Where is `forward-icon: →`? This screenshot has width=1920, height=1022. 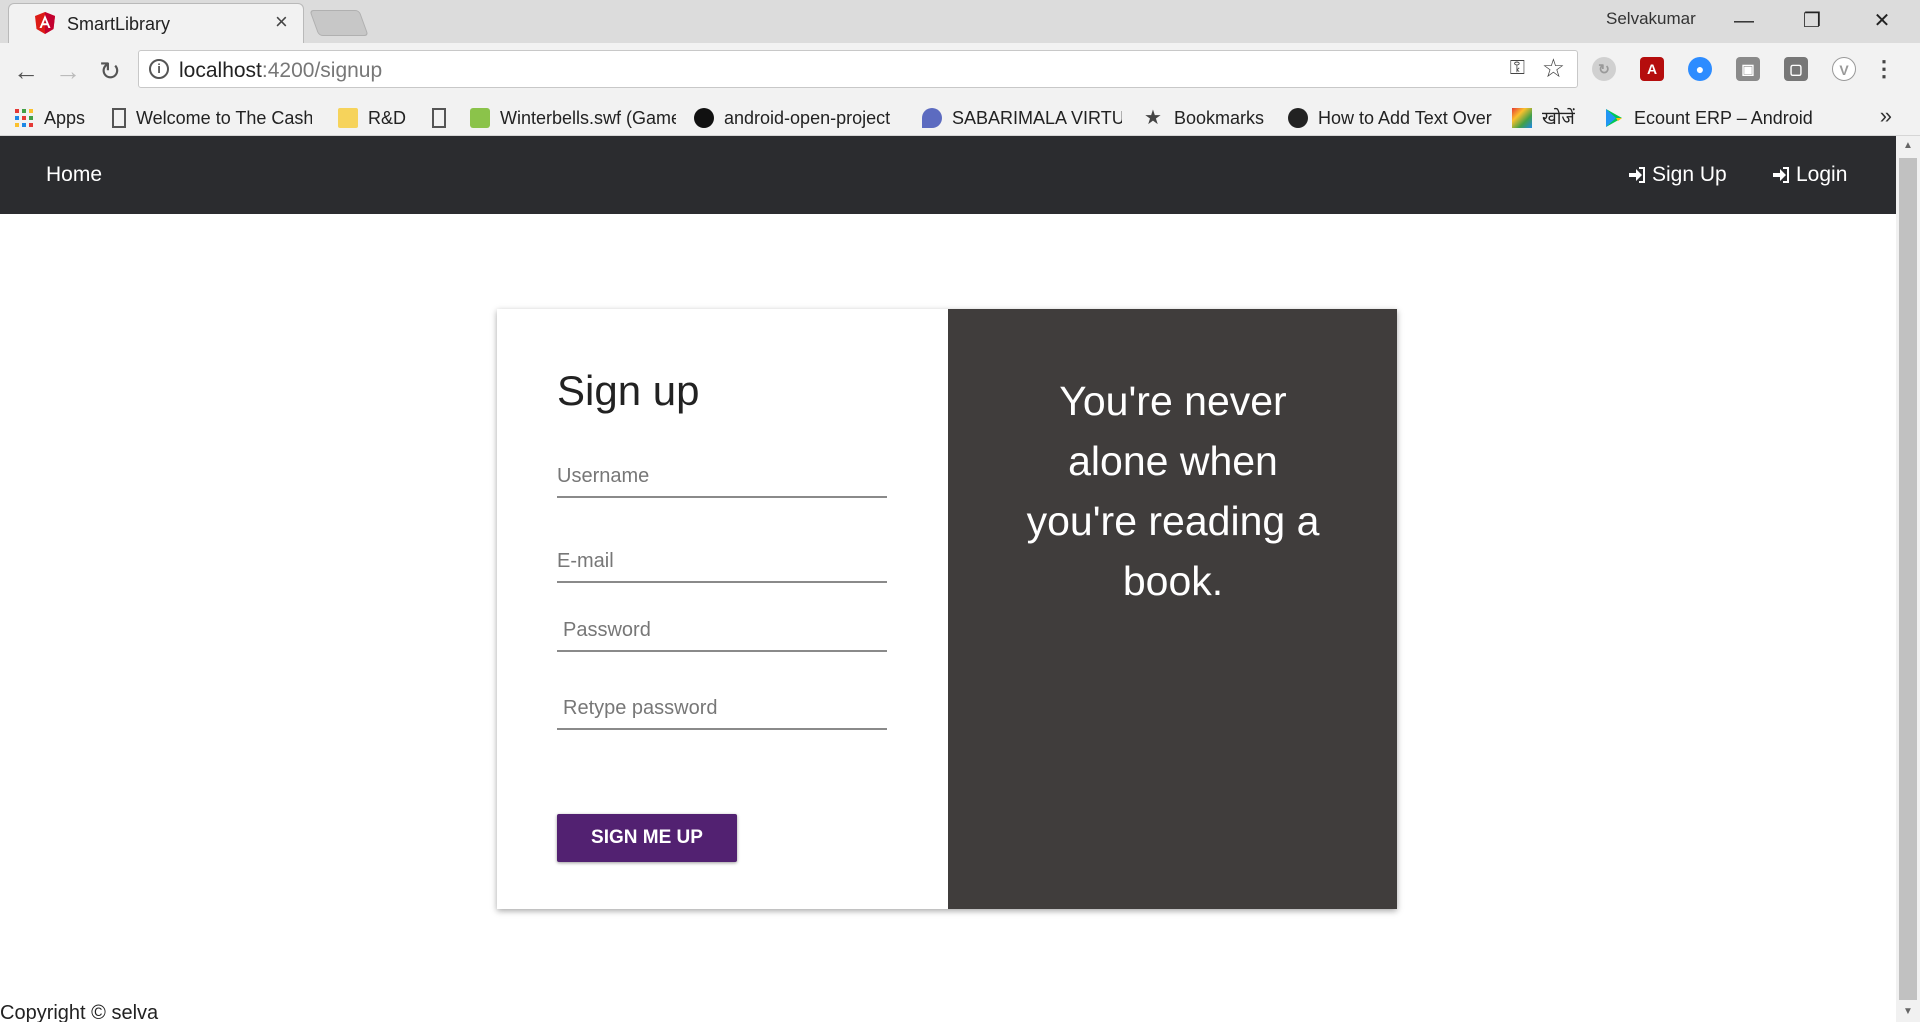 forward-icon: → is located at coordinates (68, 71).